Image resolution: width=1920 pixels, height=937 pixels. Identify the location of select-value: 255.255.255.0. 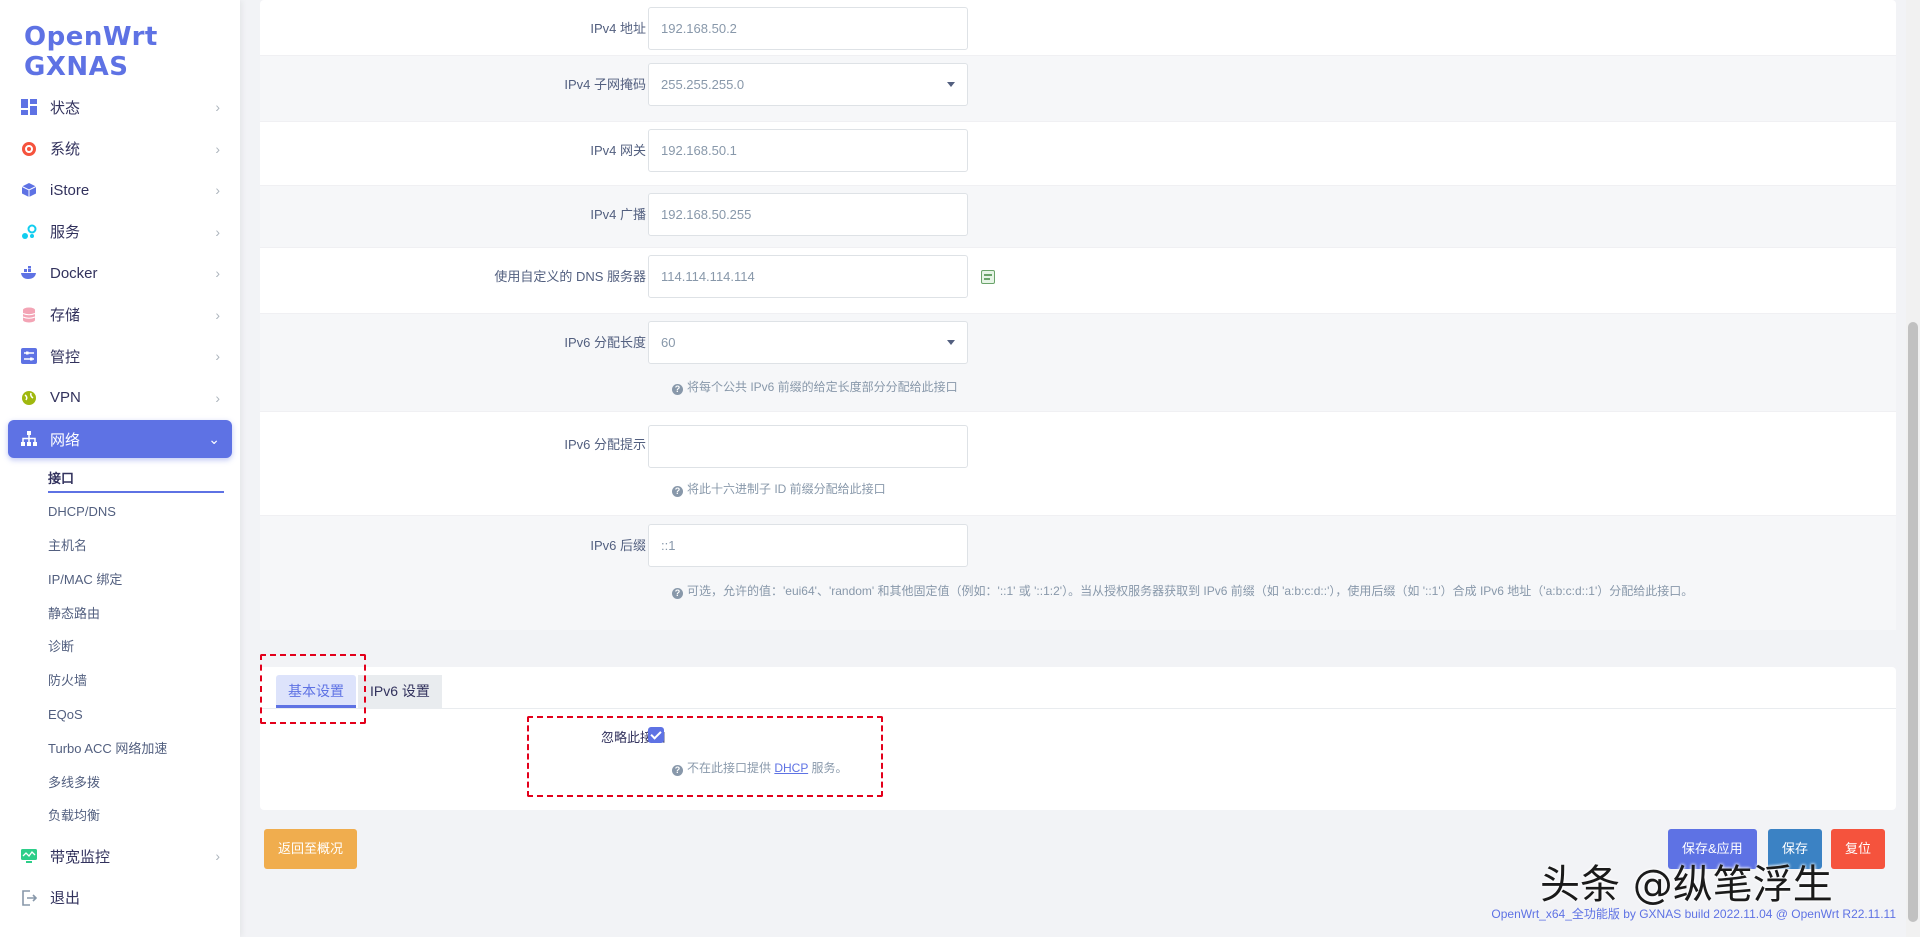
(703, 84).